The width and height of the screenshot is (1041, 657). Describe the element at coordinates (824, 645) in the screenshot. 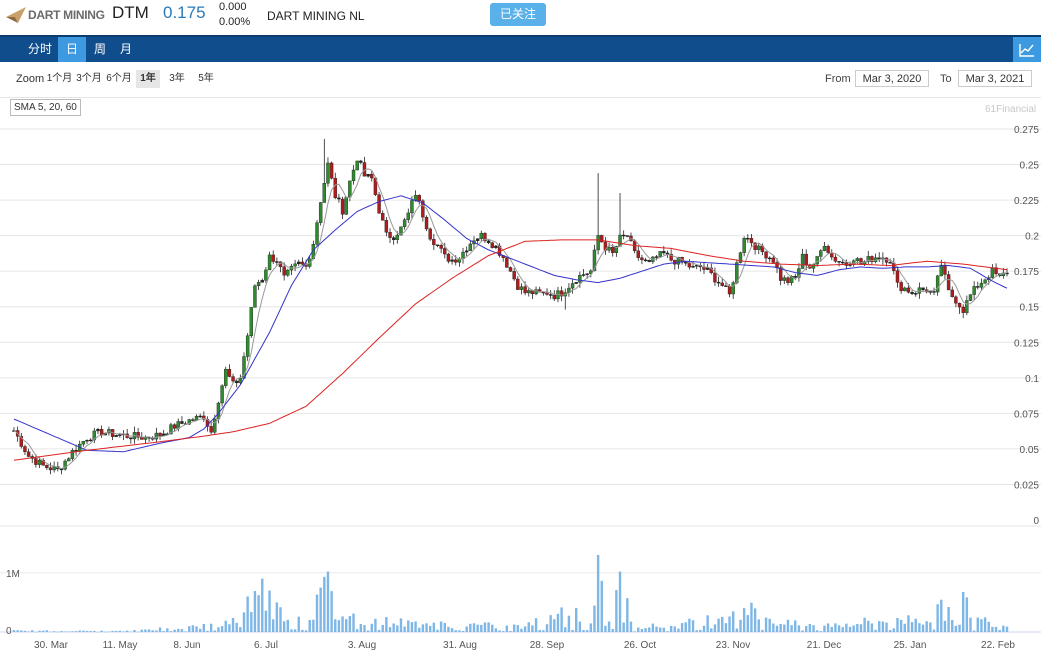

I see `x-tick-label: 21. Dec` at that location.